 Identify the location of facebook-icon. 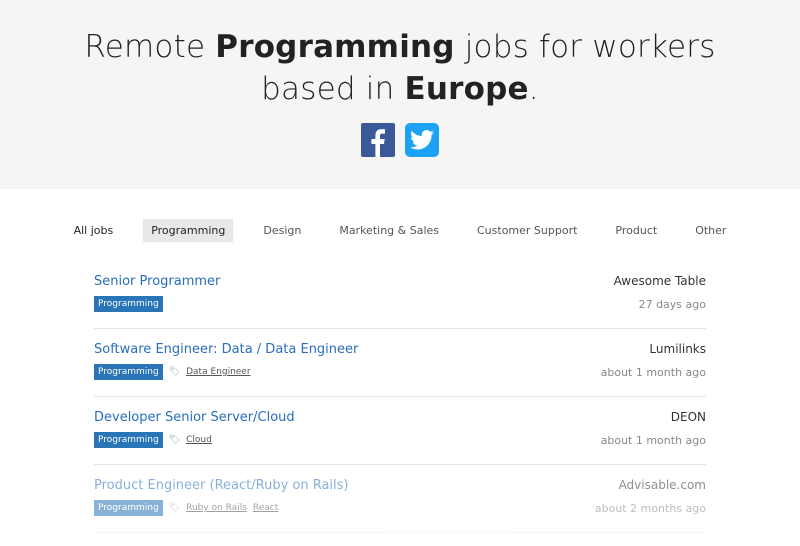
(378, 143).